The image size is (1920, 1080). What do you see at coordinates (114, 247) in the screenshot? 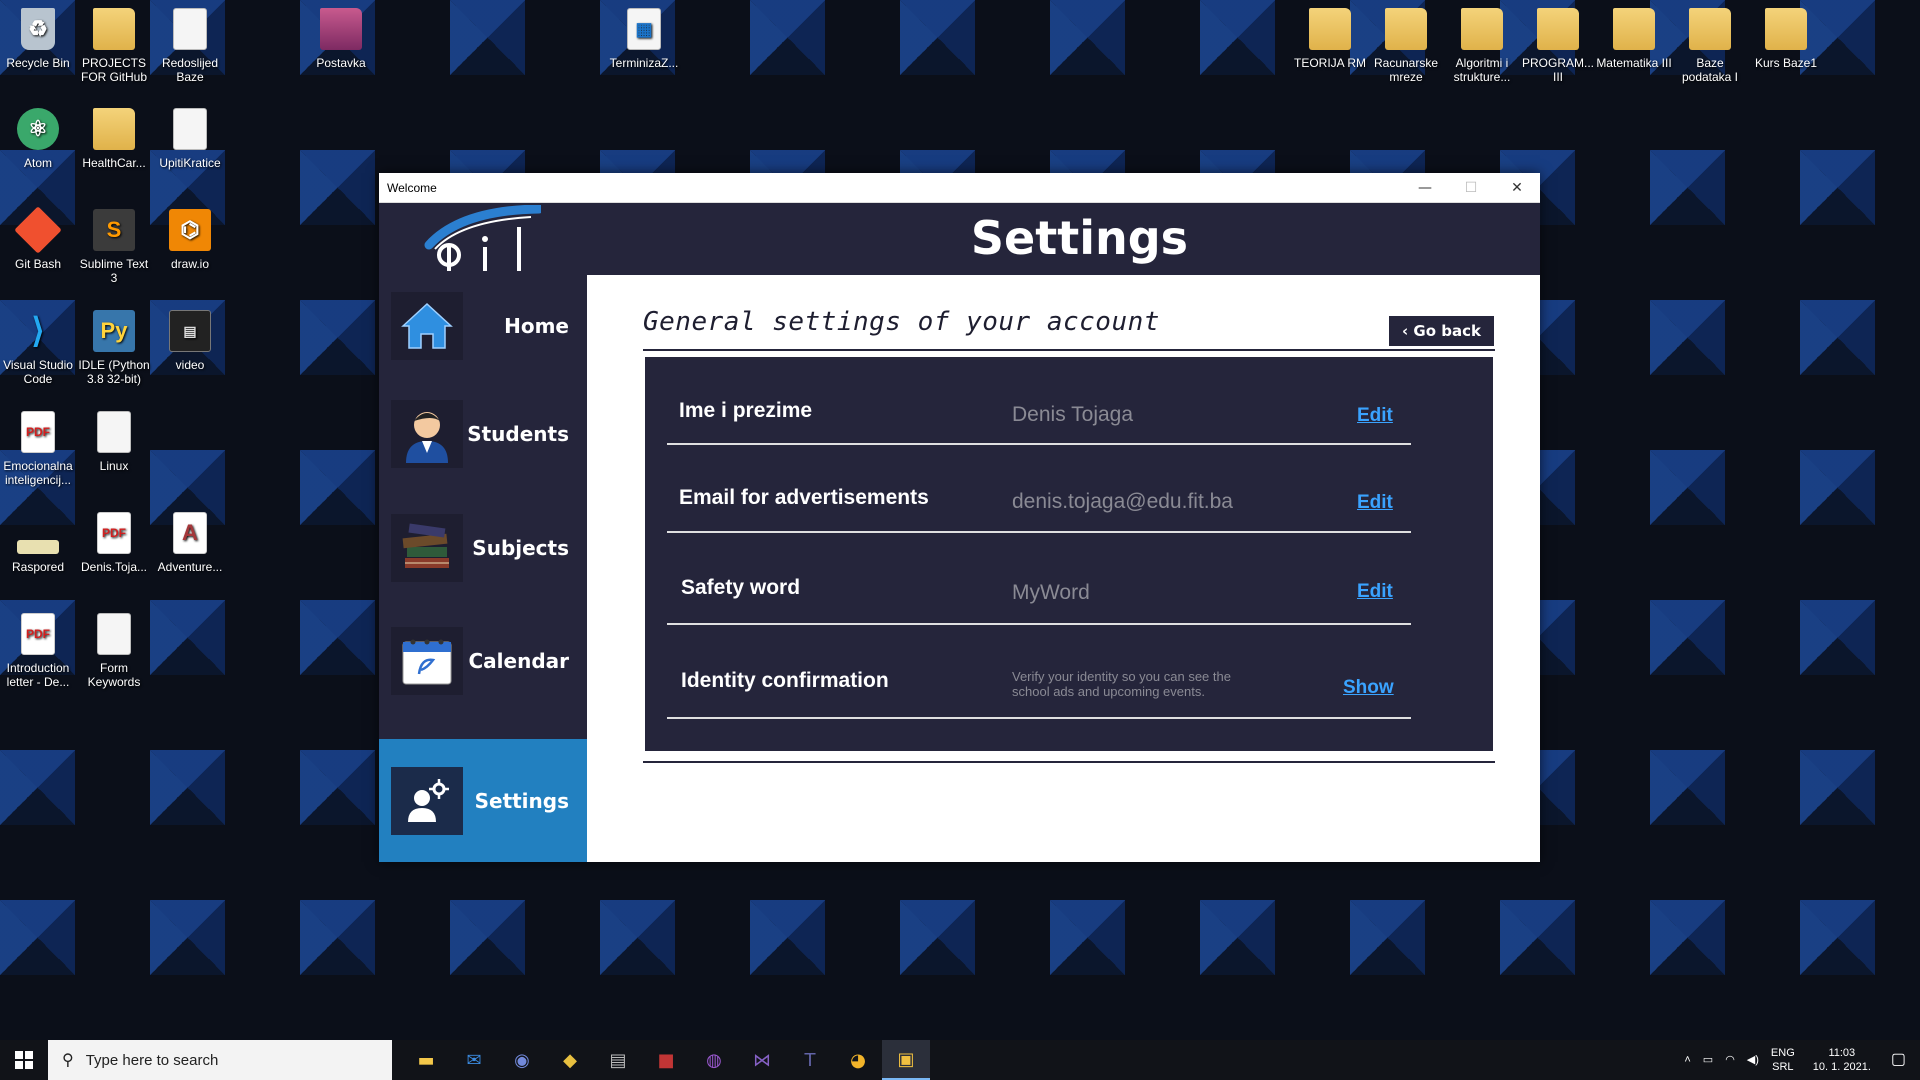
I see `desktop-icon-sublime: S Sublime Text 3` at bounding box center [114, 247].